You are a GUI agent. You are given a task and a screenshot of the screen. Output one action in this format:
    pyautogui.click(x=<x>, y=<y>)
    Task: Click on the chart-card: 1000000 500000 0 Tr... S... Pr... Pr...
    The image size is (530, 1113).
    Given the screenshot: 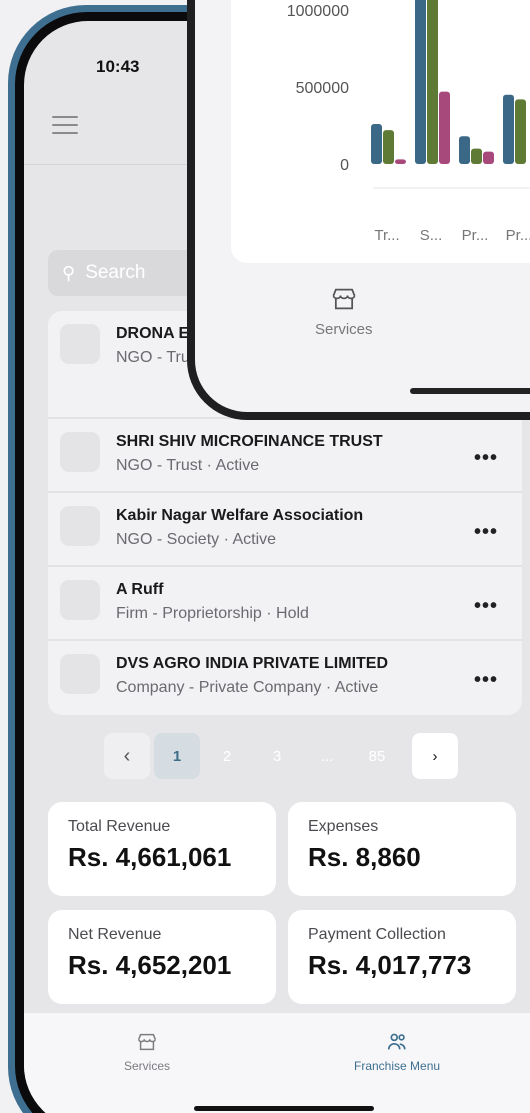 What is the action you would take?
    pyautogui.click(x=380, y=131)
    